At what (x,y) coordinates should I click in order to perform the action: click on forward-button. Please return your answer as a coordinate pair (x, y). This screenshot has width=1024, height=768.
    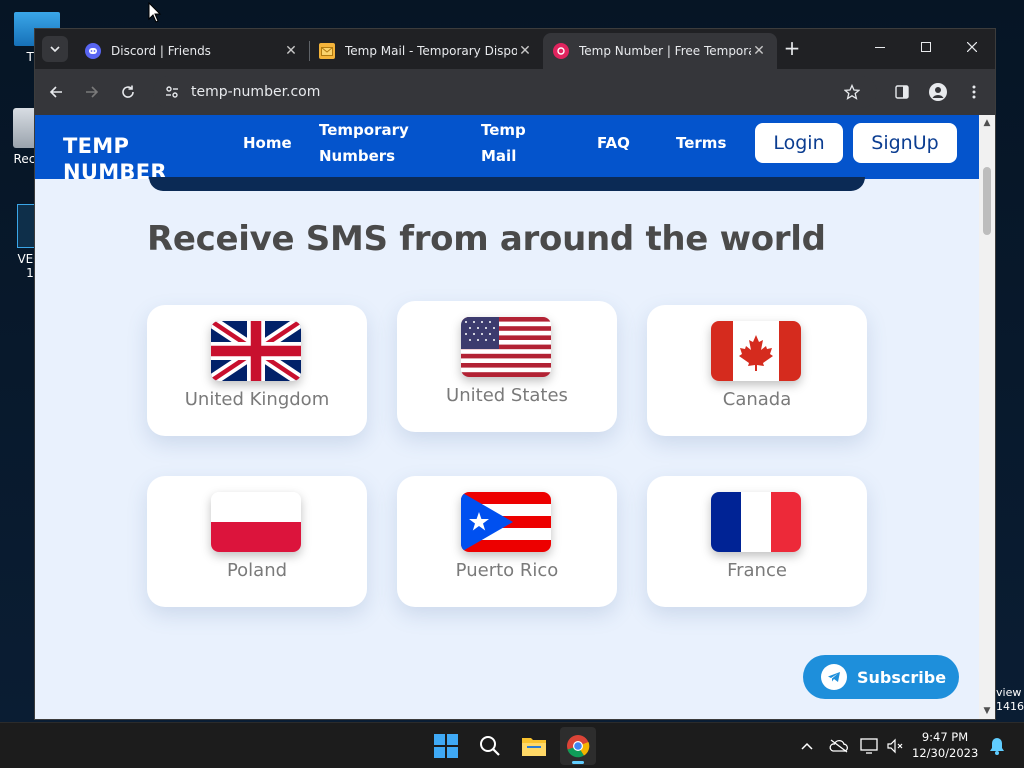
    Looking at the image, I should click on (92, 92).